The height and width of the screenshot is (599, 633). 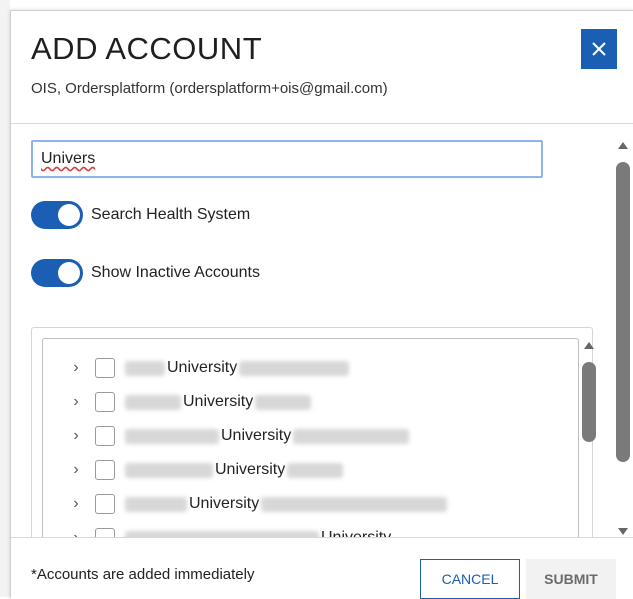 I want to click on show-inactive-accounts-toggle, so click(x=57, y=273).